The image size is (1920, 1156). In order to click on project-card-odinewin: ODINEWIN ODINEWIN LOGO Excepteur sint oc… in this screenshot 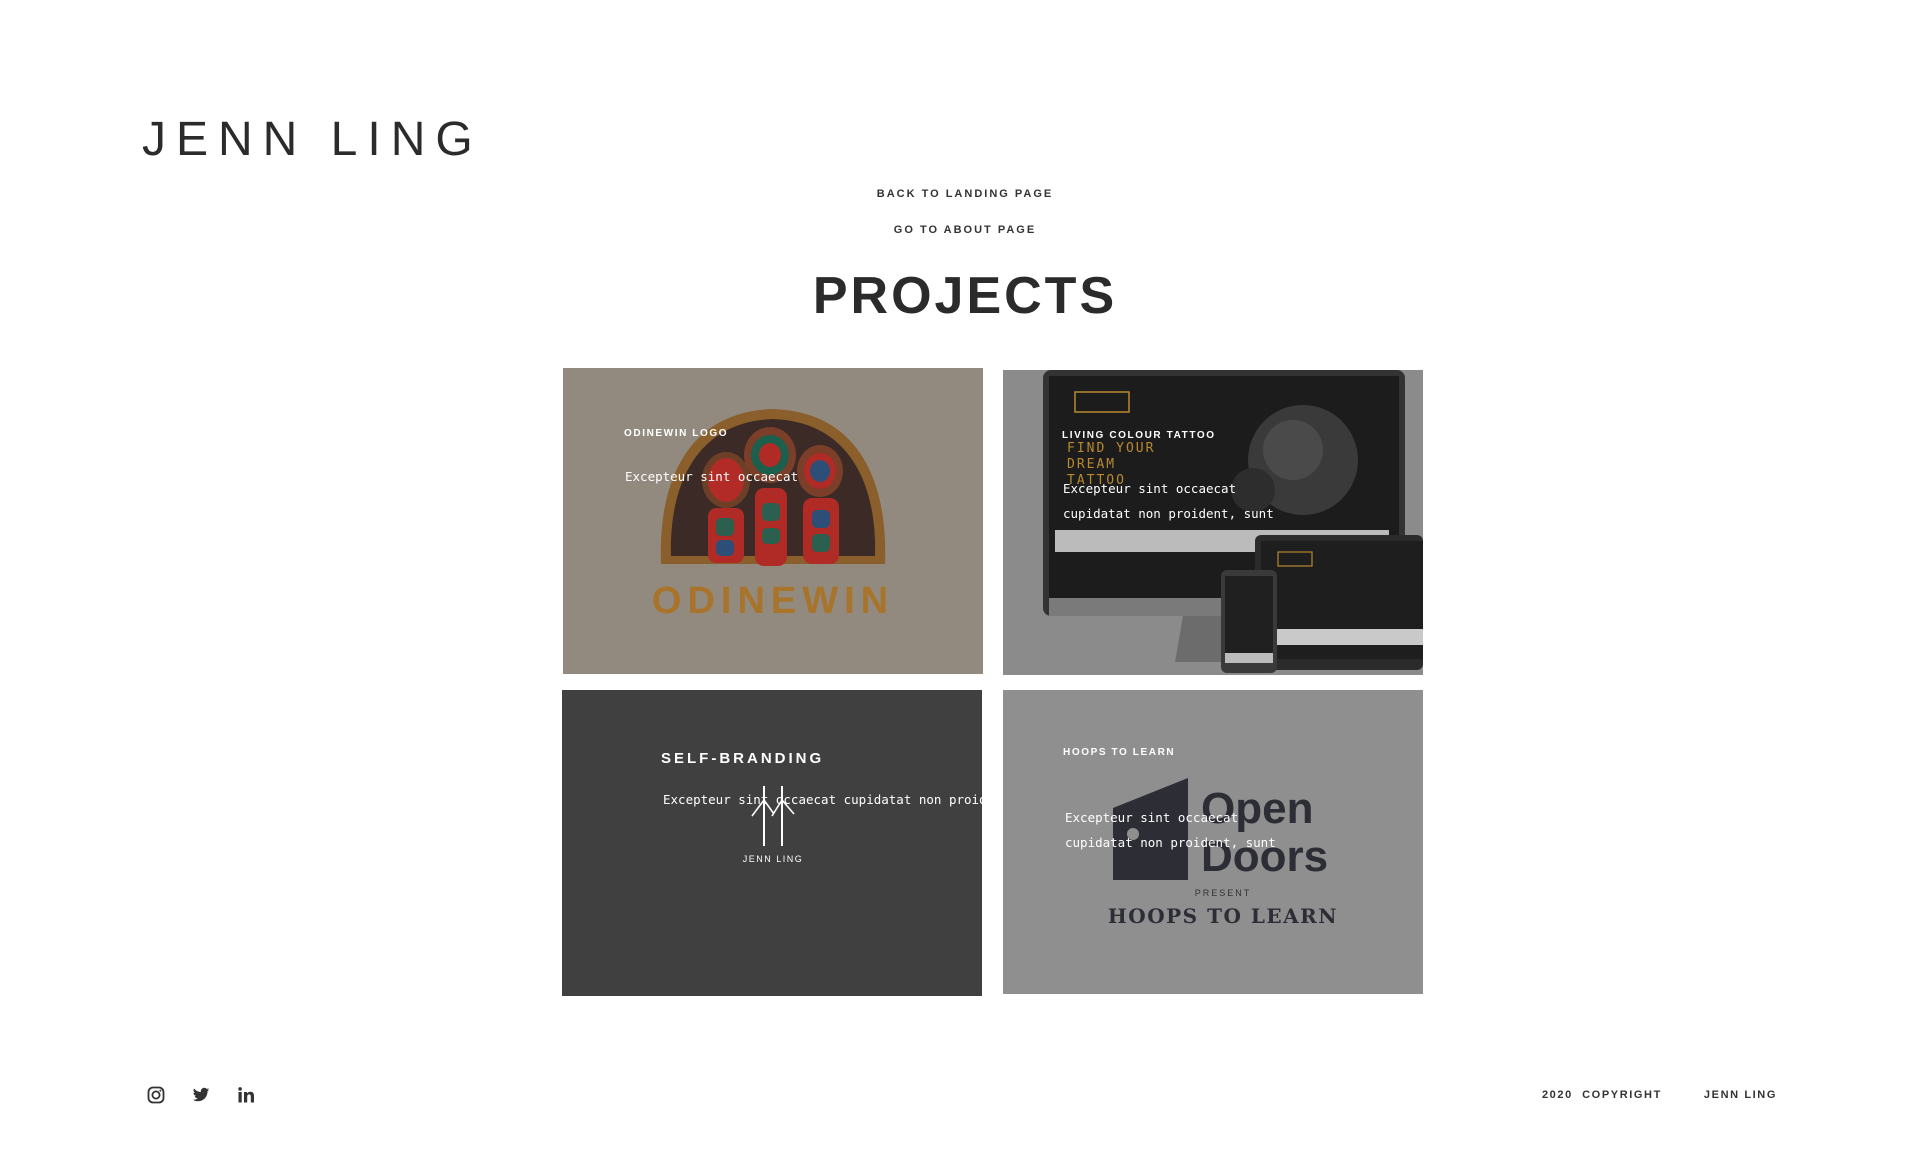, I will do `click(773, 521)`.